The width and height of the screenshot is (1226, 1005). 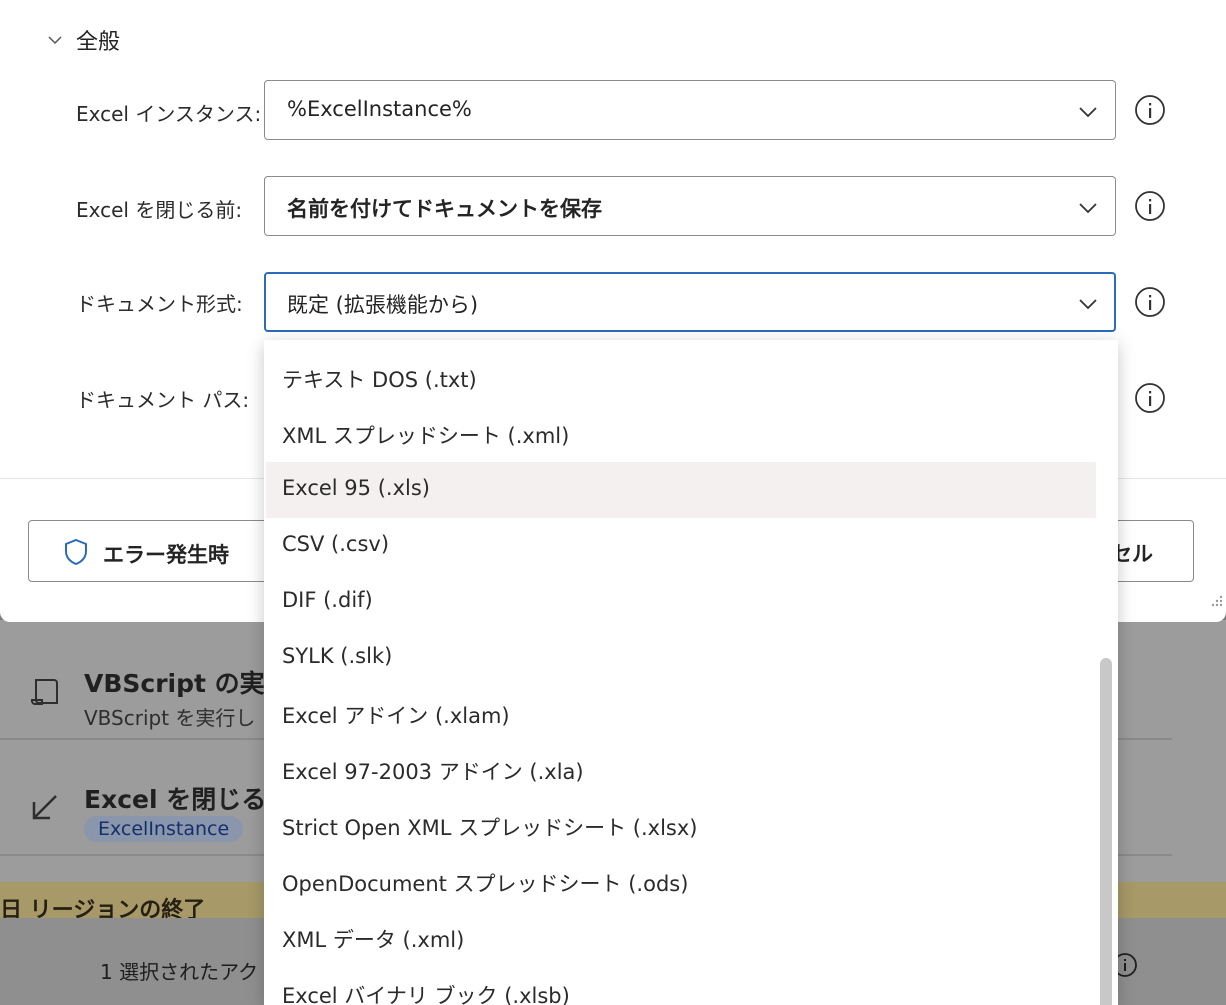 I want to click on option-label: Excel バイナリ ブック (.xlsb), so click(x=426, y=994).